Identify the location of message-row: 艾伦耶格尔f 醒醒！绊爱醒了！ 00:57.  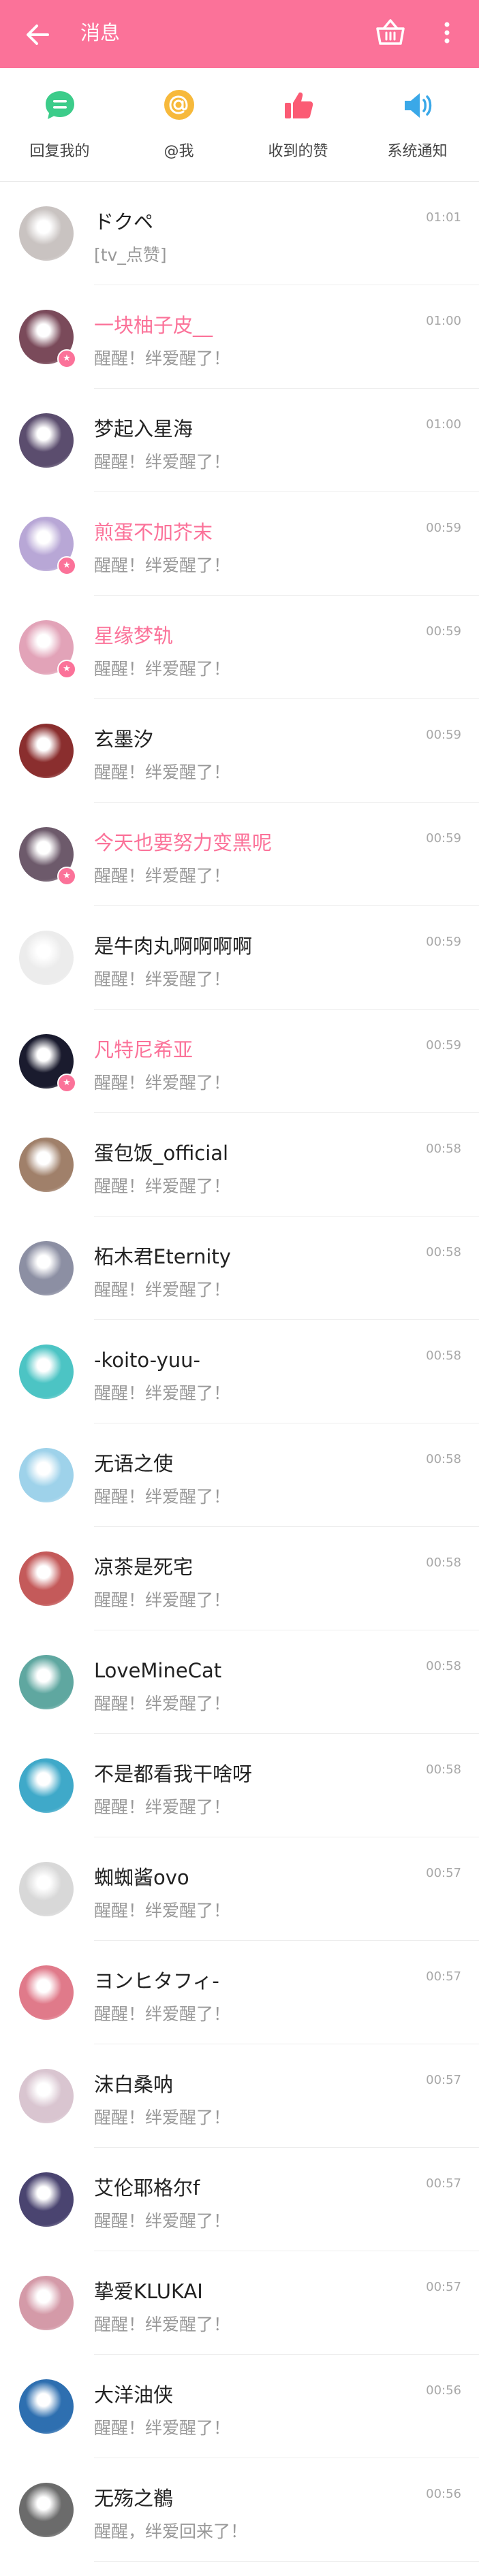
(239, 2200).